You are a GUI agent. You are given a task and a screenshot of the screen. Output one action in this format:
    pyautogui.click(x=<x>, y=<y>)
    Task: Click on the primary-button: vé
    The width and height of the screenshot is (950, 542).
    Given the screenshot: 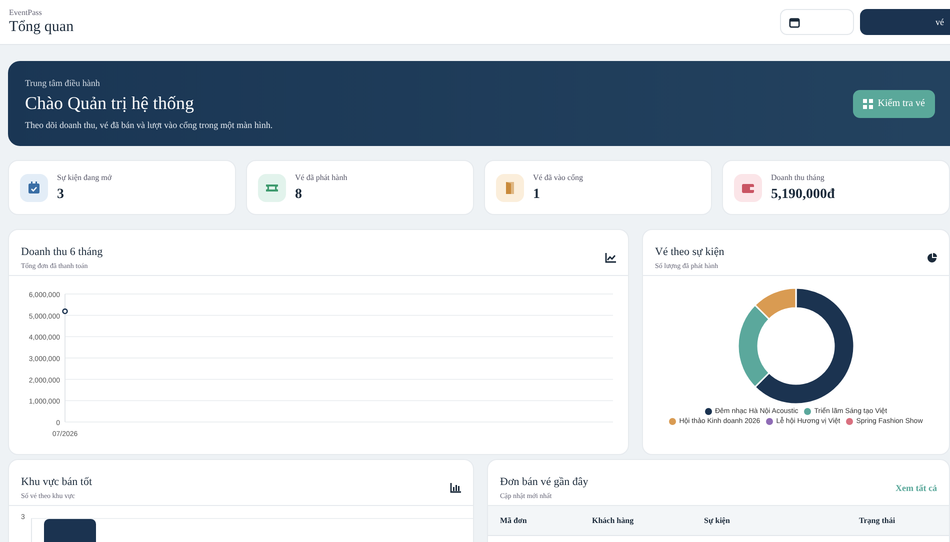 What is the action you would take?
    pyautogui.click(x=905, y=22)
    